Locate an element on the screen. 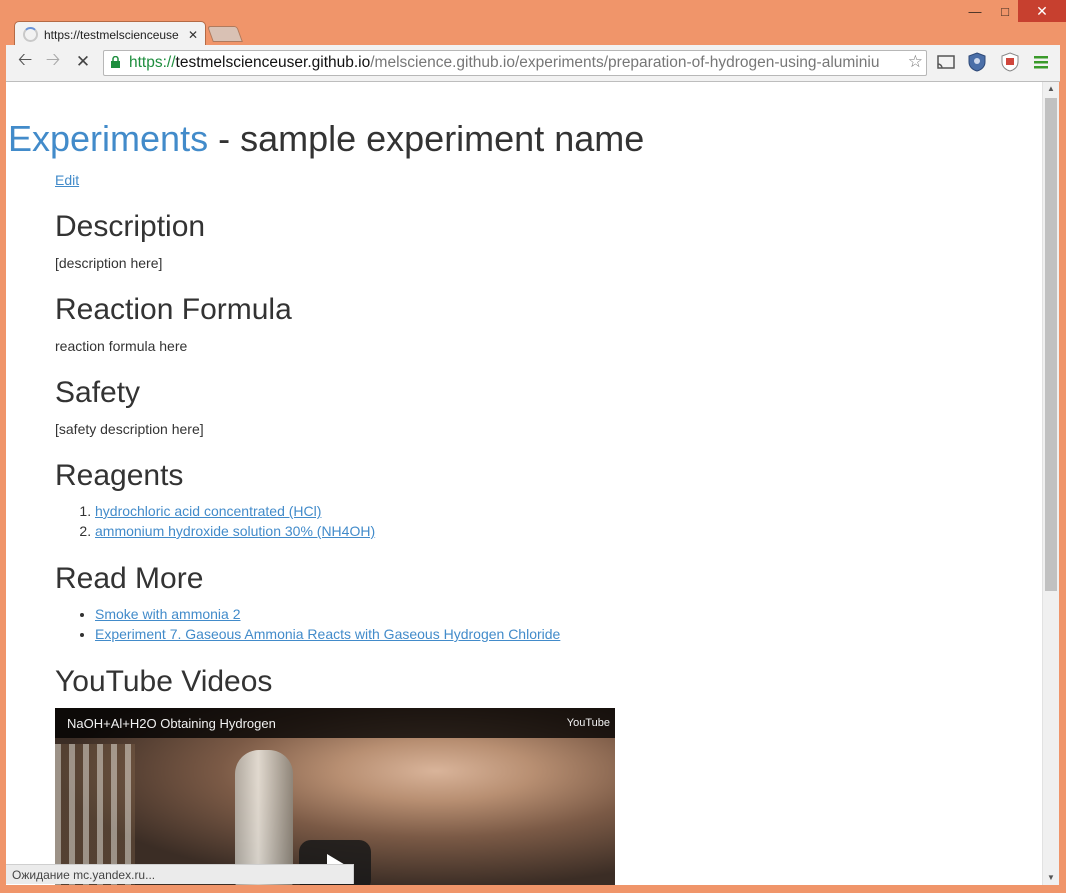 This screenshot has height=893, width=1066. new-tab-button is located at coordinates (225, 34).